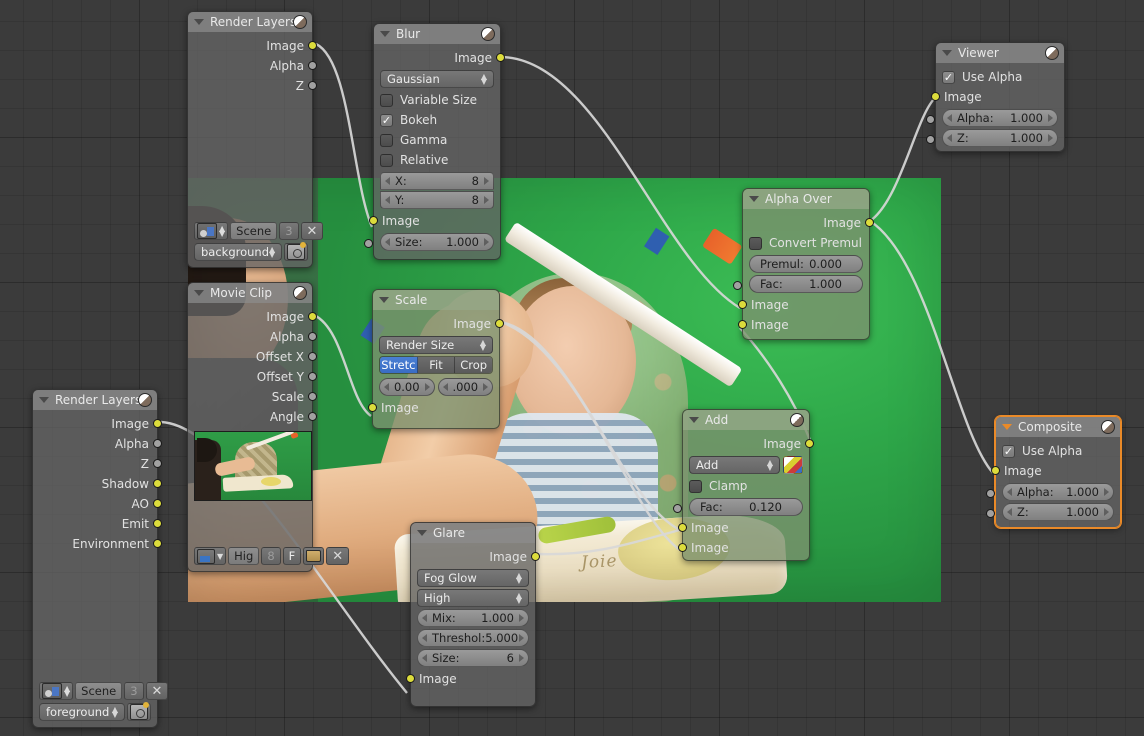 The height and width of the screenshot is (736, 1144). Describe the element at coordinates (250, 293) in the screenshot. I see `node-header: Movie Clip` at that location.